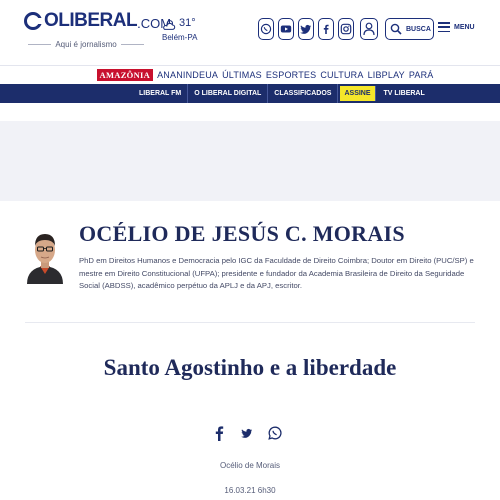  What do you see at coordinates (421, 75) in the screenshot?
I see `nav-item-para: PARÁ` at bounding box center [421, 75].